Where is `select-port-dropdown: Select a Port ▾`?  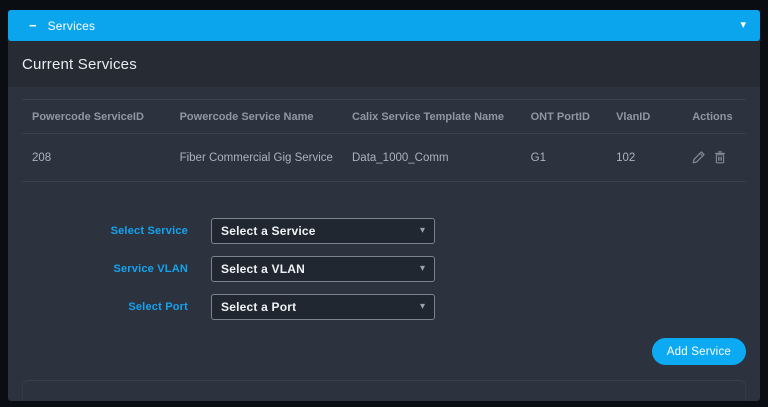
select-port-dropdown: Select a Port ▾ is located at coordinates (323, 307).